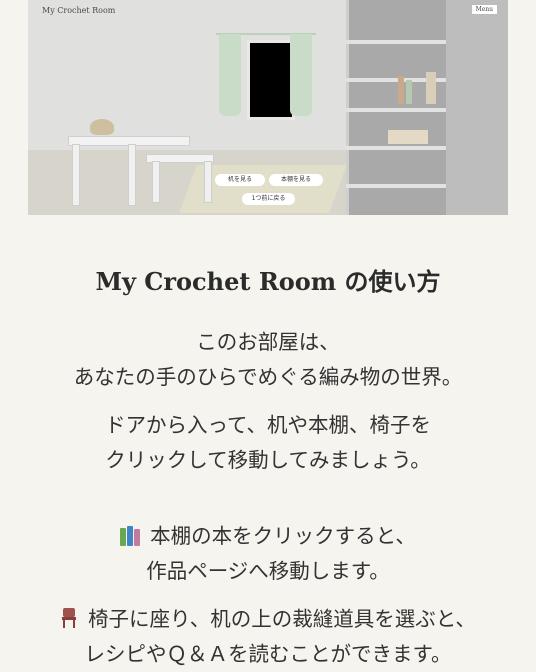  What do you see at coordinates (131, 536) in the screenshot?
I see `books-icon` at bounding box center [131, 536].